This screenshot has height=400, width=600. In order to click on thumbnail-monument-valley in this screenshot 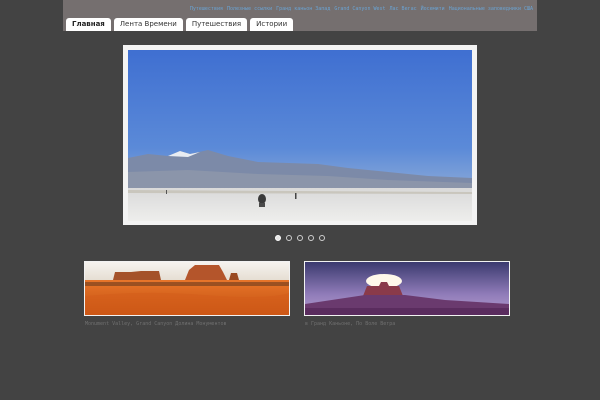, I will do `click(187, 288)`.